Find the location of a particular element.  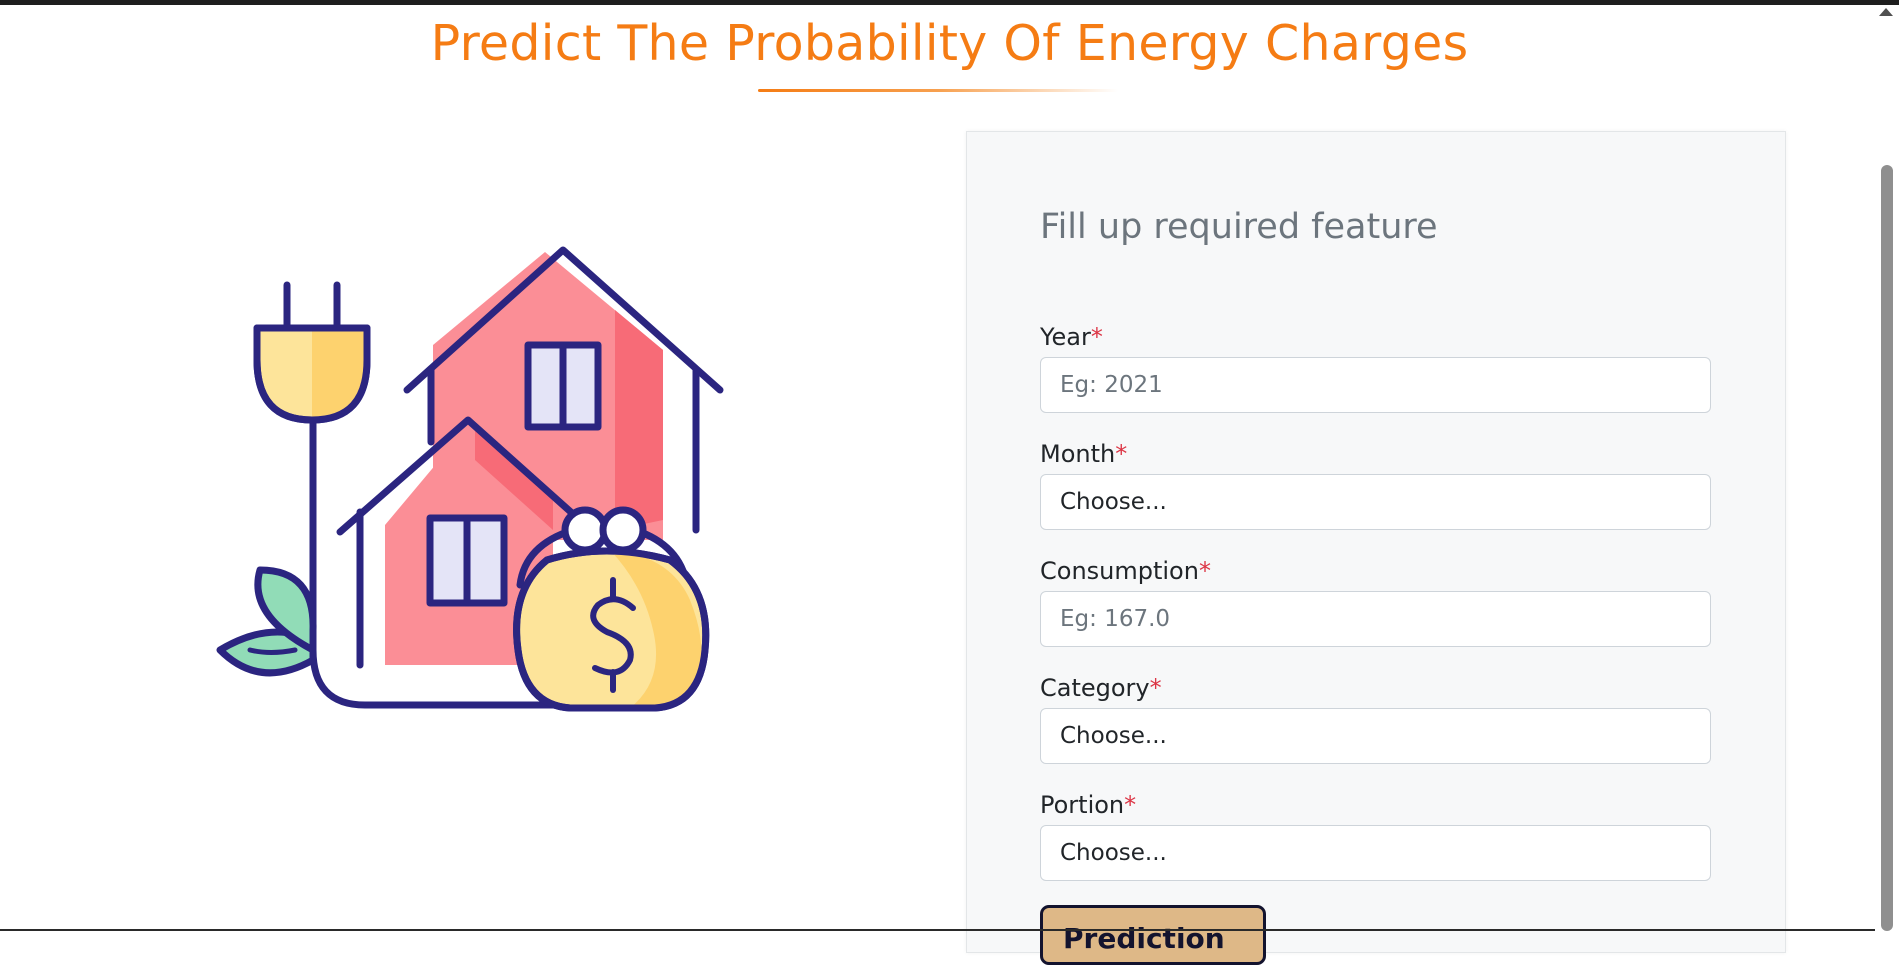

month-label: Month* is located at coordinates (1083, 454).